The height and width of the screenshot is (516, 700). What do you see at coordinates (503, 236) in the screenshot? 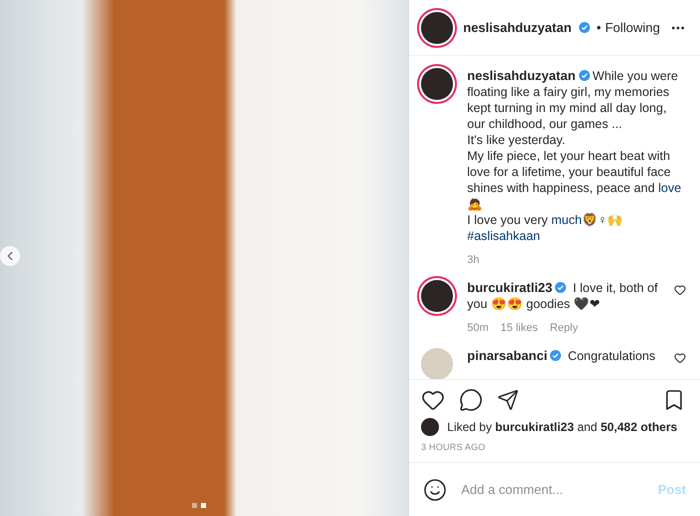
I see `hashtag-link: #aslisahkaan` at bounding box center [503, 236].